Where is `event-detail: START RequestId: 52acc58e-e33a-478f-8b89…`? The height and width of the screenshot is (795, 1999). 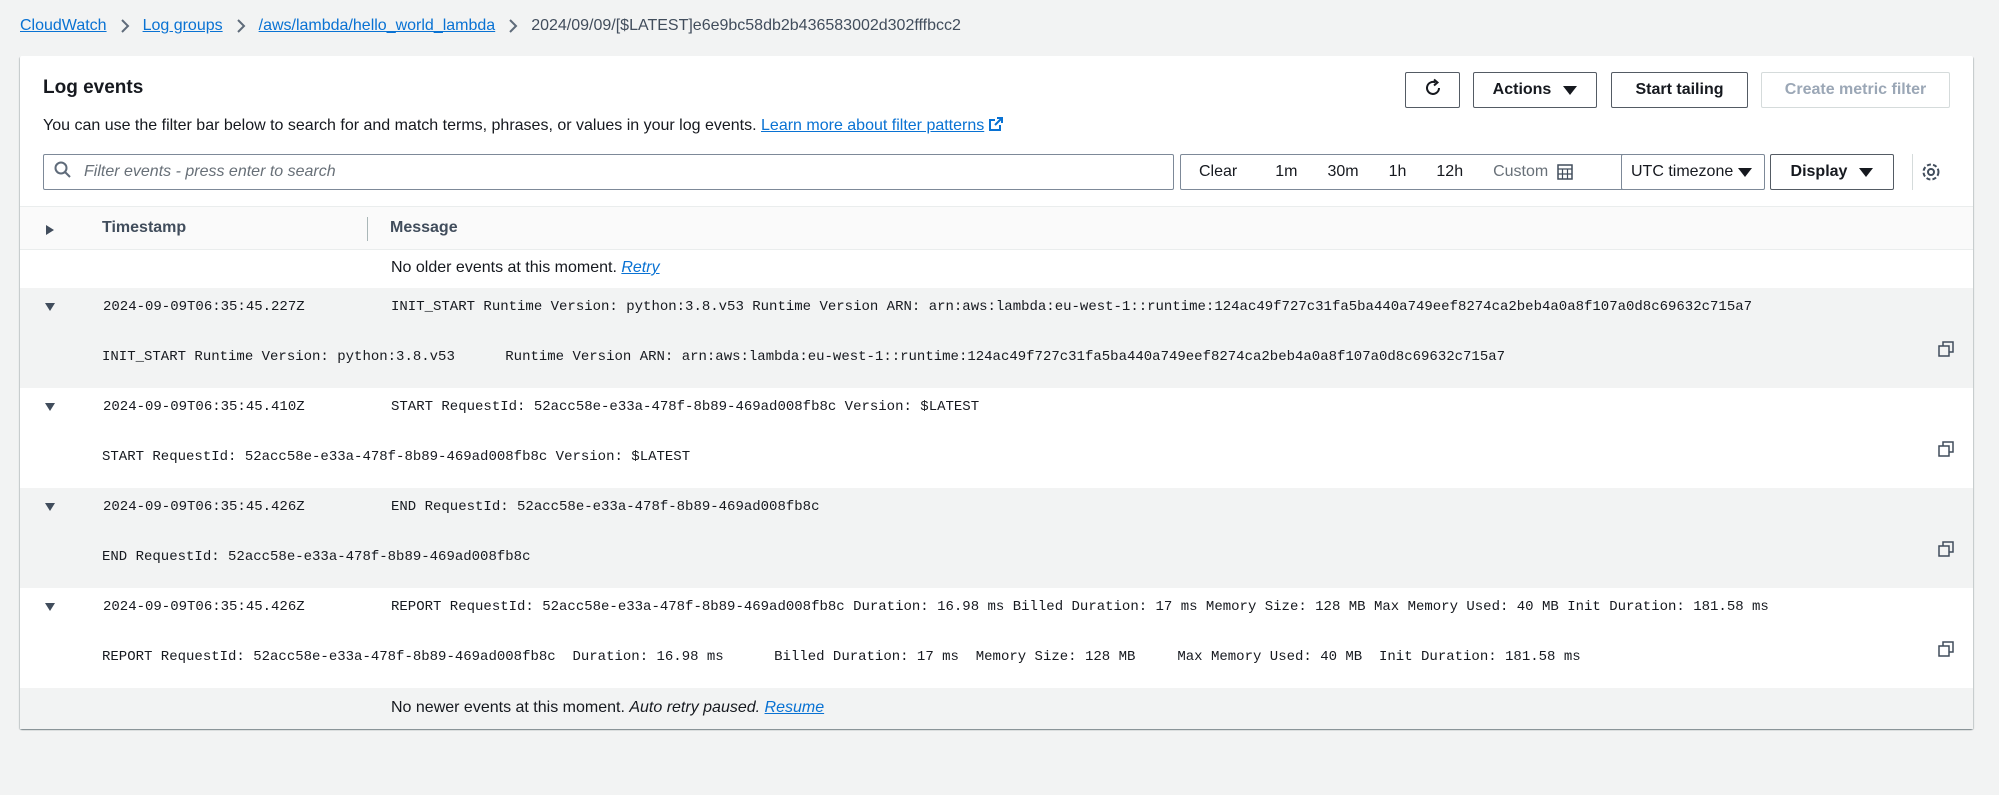 event-detail: START RequestId: 52acc58e-e33a-478f-8b89… is located at coordinates (396, 457).